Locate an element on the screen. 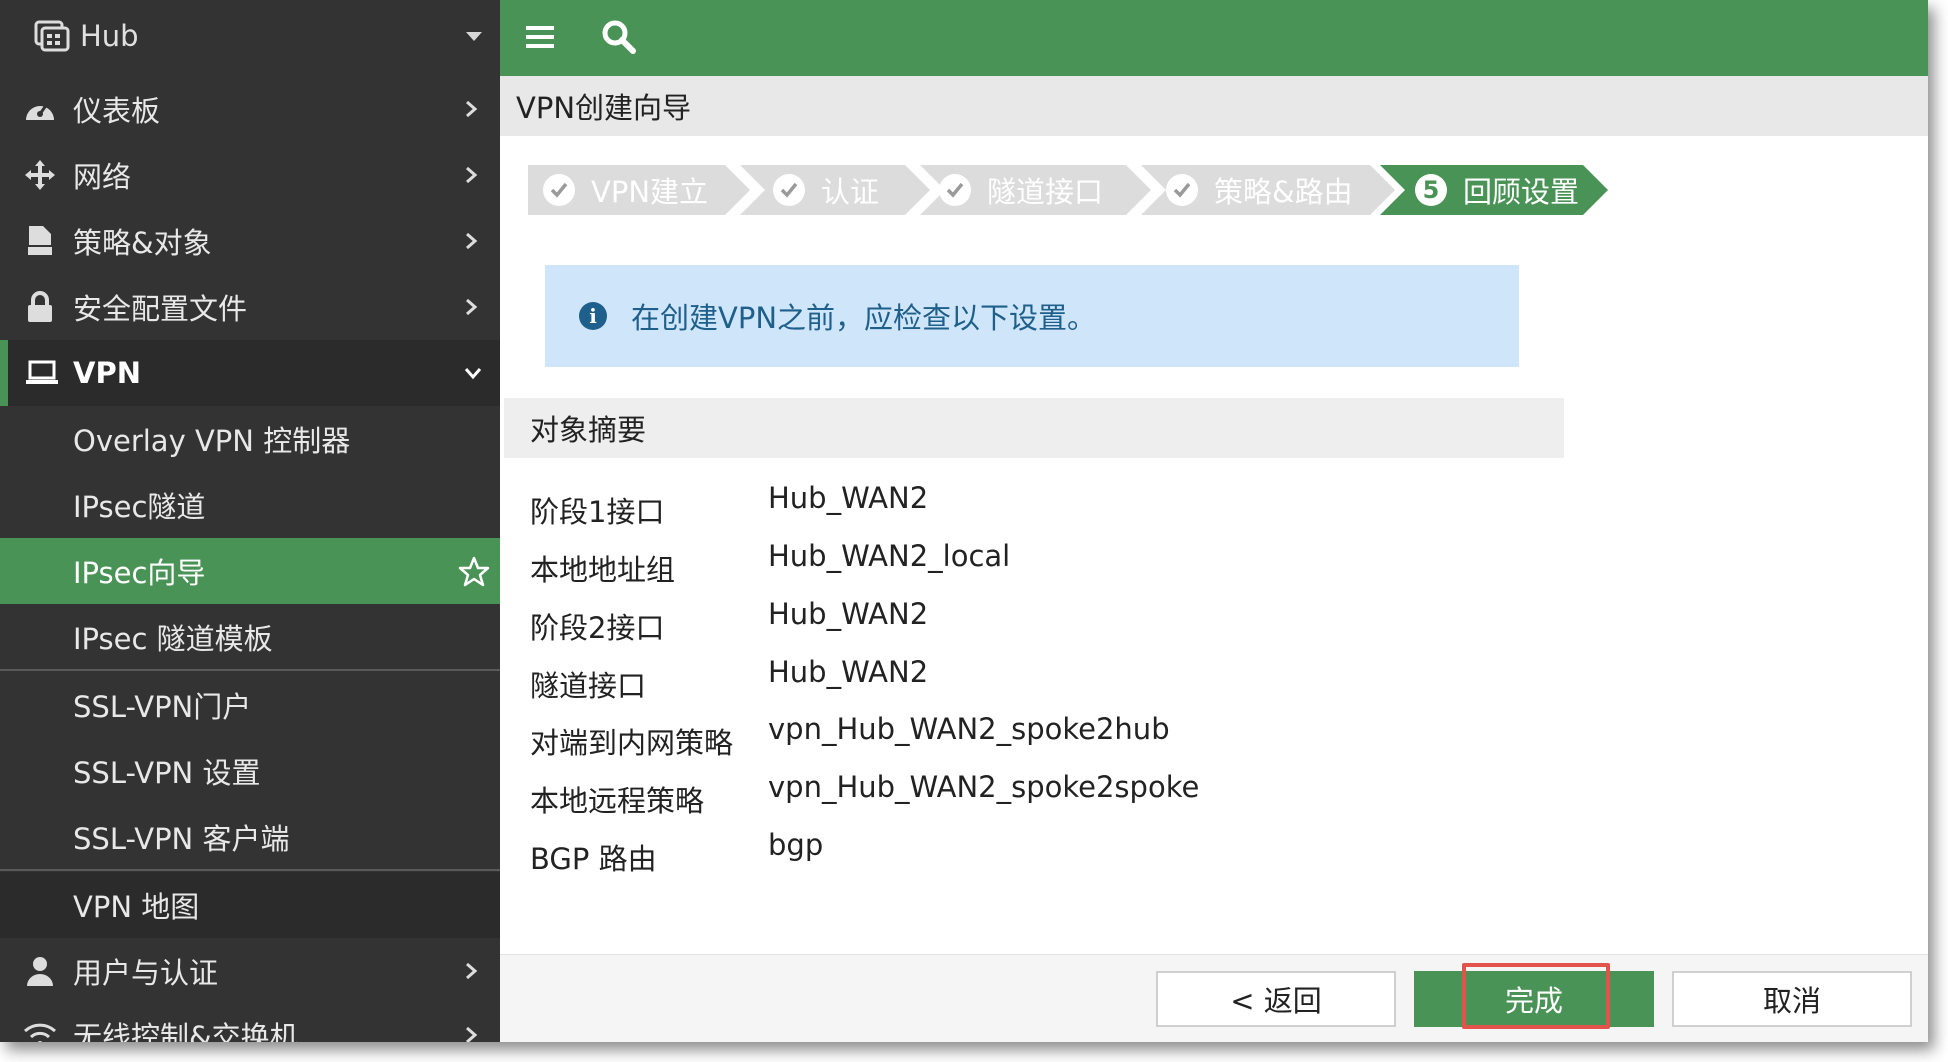  section-title: 对象摘要 is located at coordinates (1034, 428).